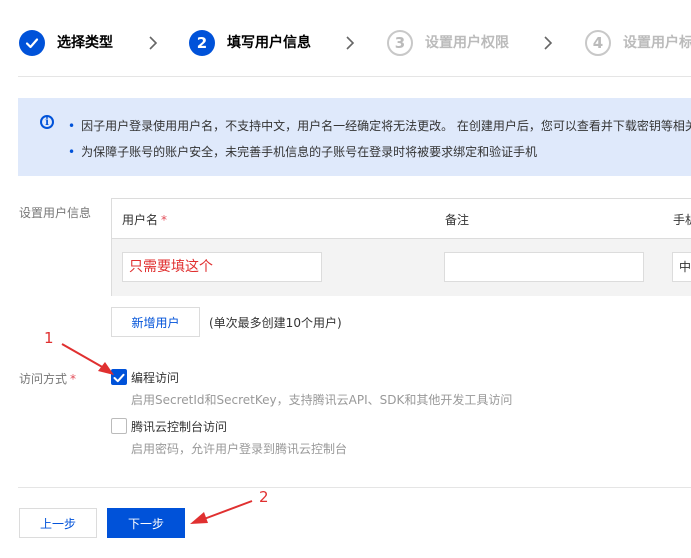  I want to click on column-username: 用户名 *, so click(145, 220).